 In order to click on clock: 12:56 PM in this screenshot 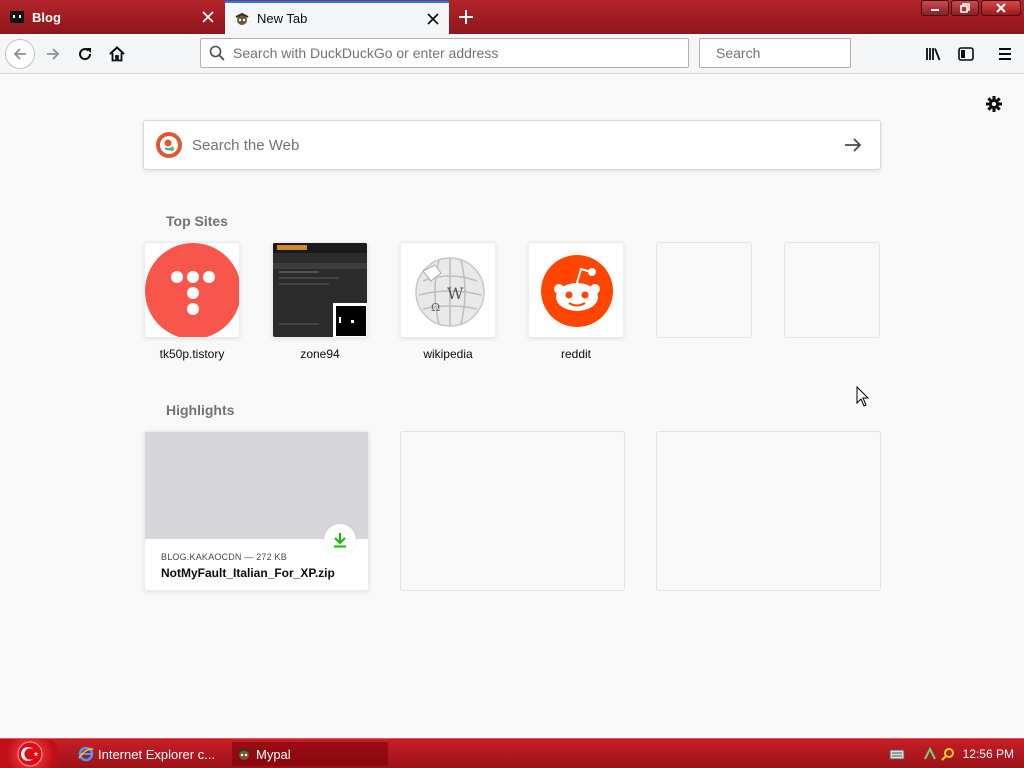, I will do `click(988, 754)`.